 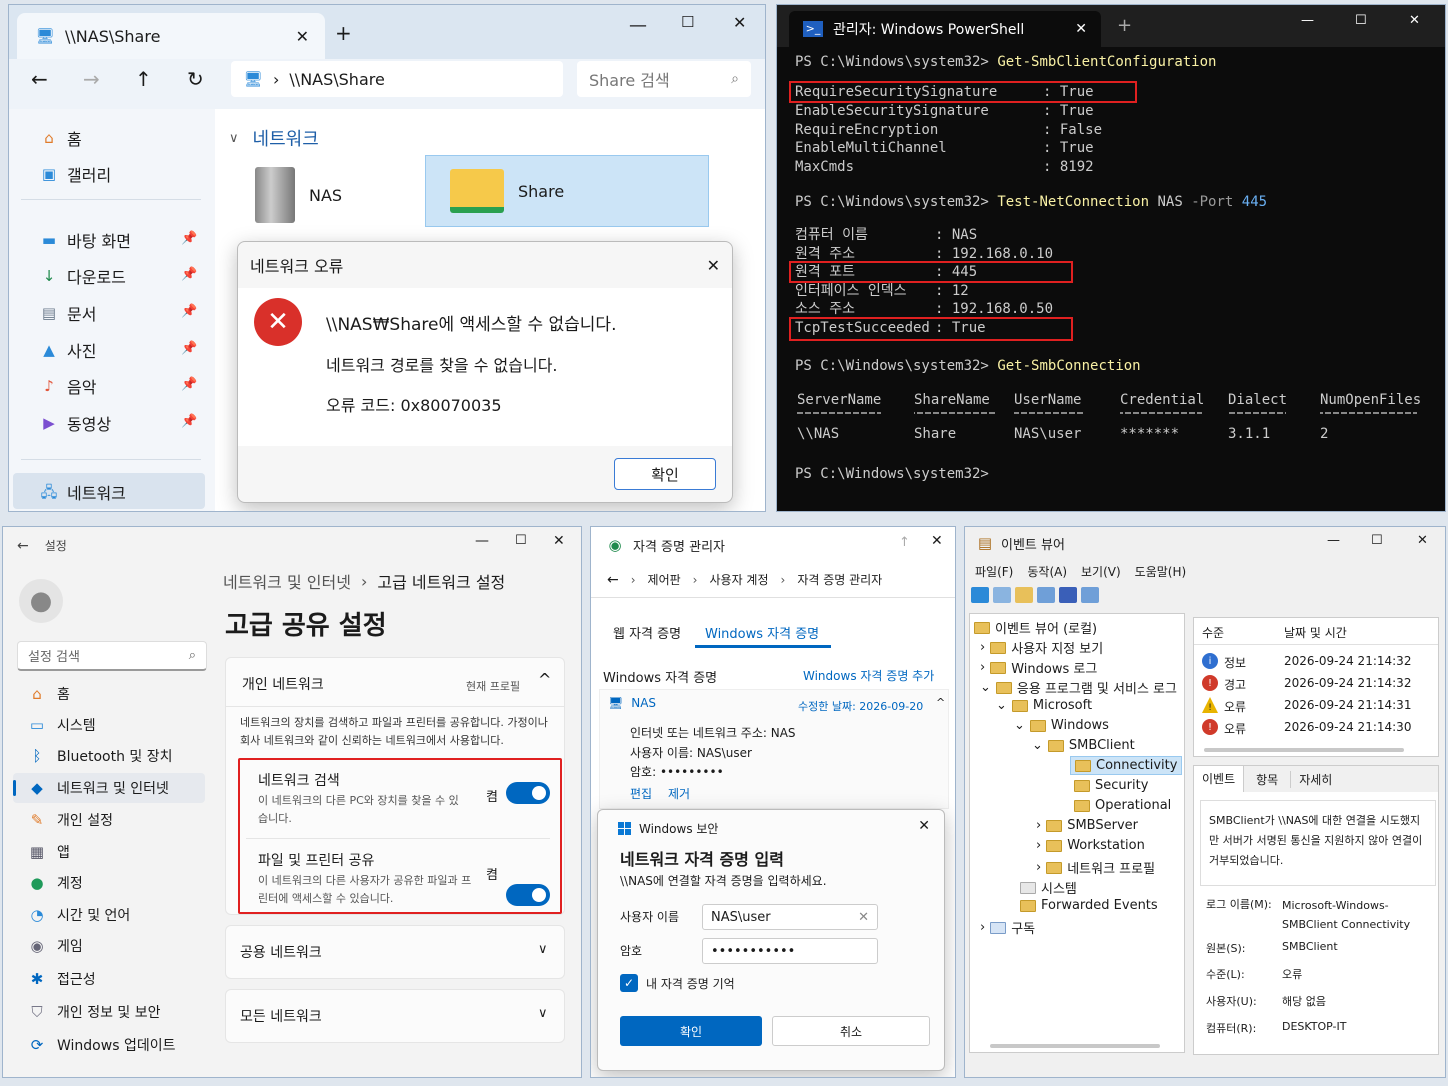 What do you see at coordinates (1315, 632) in the screenshot?
I see `list-header-time: 날짜 및 시간` at bounding box center [1315, 632].